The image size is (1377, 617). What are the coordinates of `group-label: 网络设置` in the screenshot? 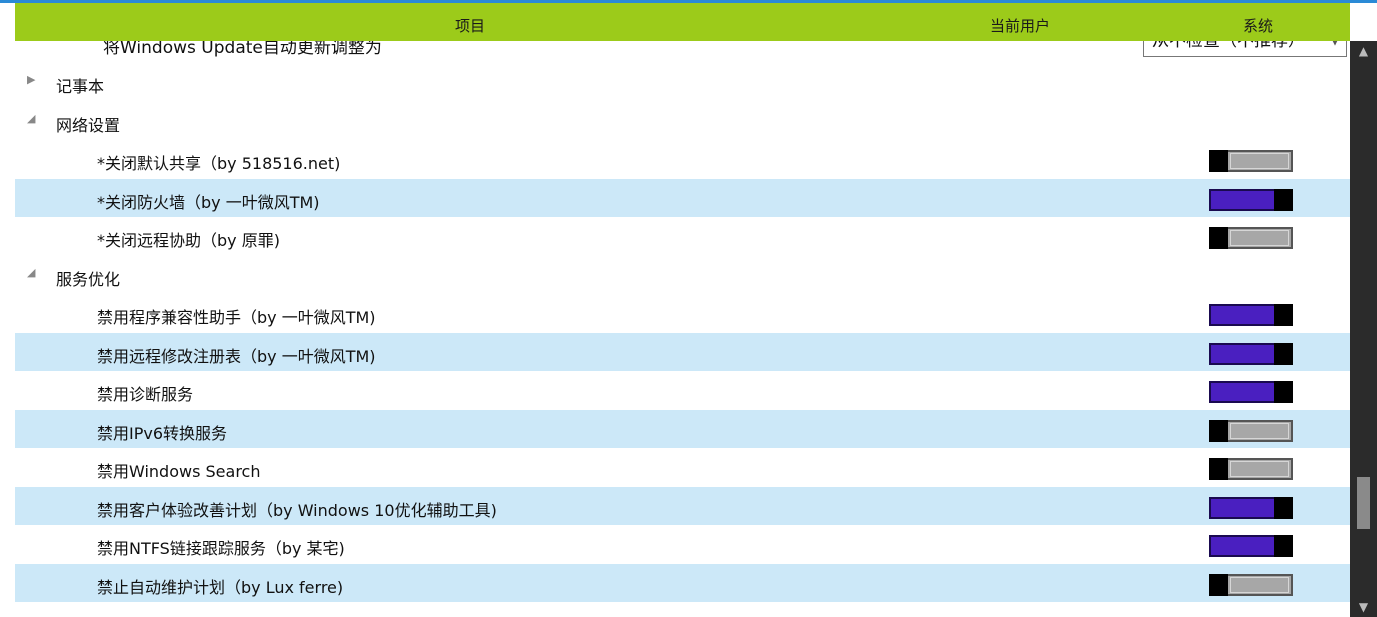 It's located at (88, 125).